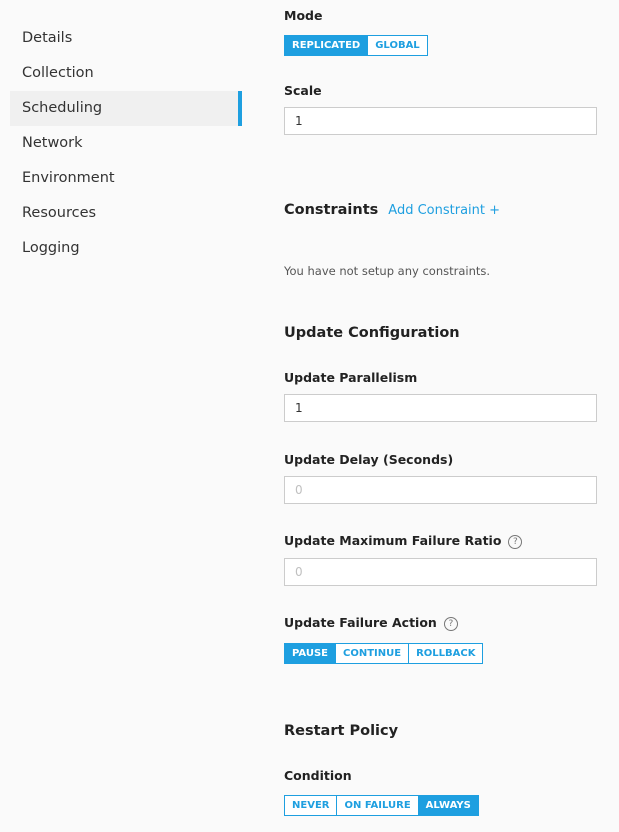 The width and height of the screenshot is (619, 832). I want to click on condition-toggle: NEVER ON FAILURE ALWAYS, so click(381, 805).